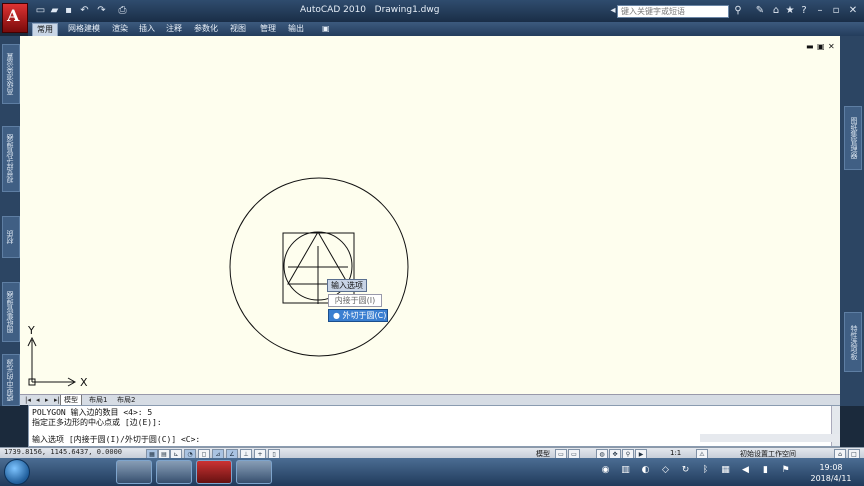  What do you see at coordinates (770, 438) in the screenshot?
I see `command-horizontal-scrollbar` at bounding box center [770, 438].